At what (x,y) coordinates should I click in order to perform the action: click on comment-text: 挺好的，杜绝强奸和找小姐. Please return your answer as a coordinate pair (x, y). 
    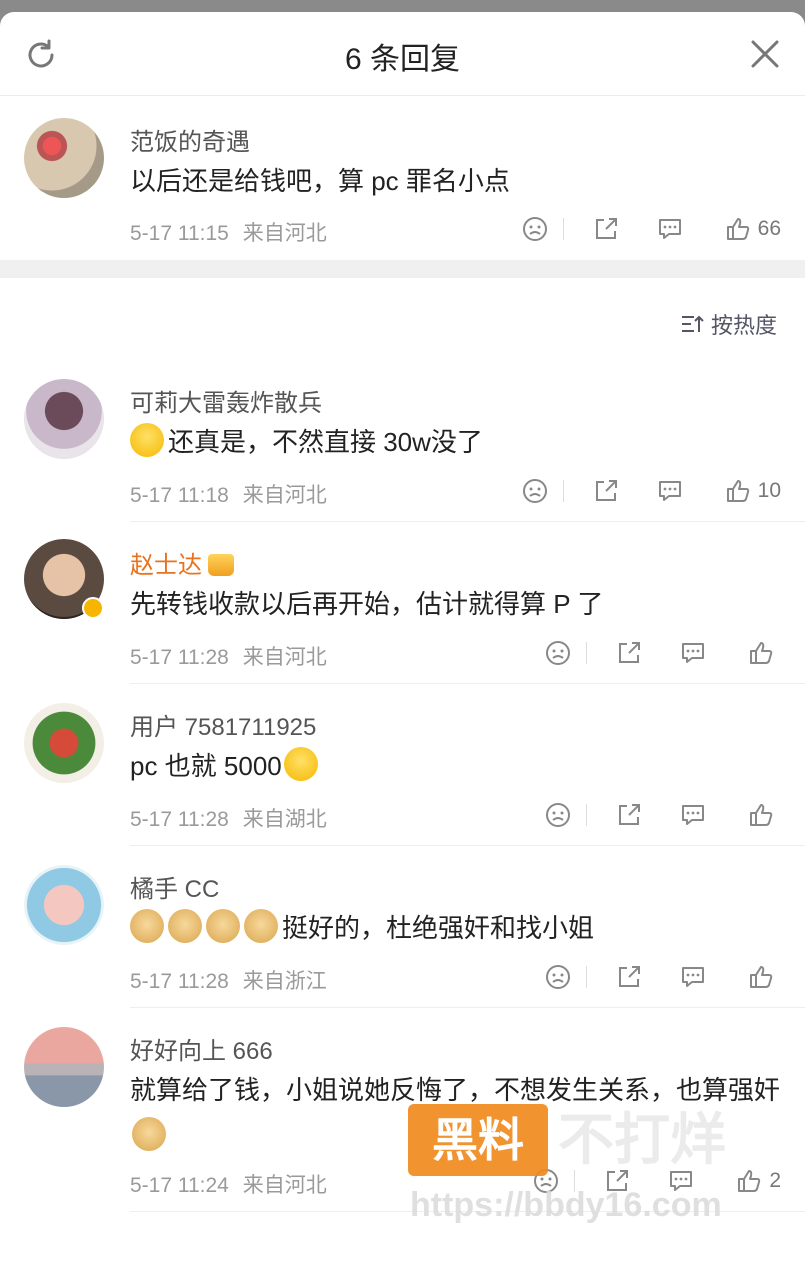
    Looking at the image, I should click on (457, 928).